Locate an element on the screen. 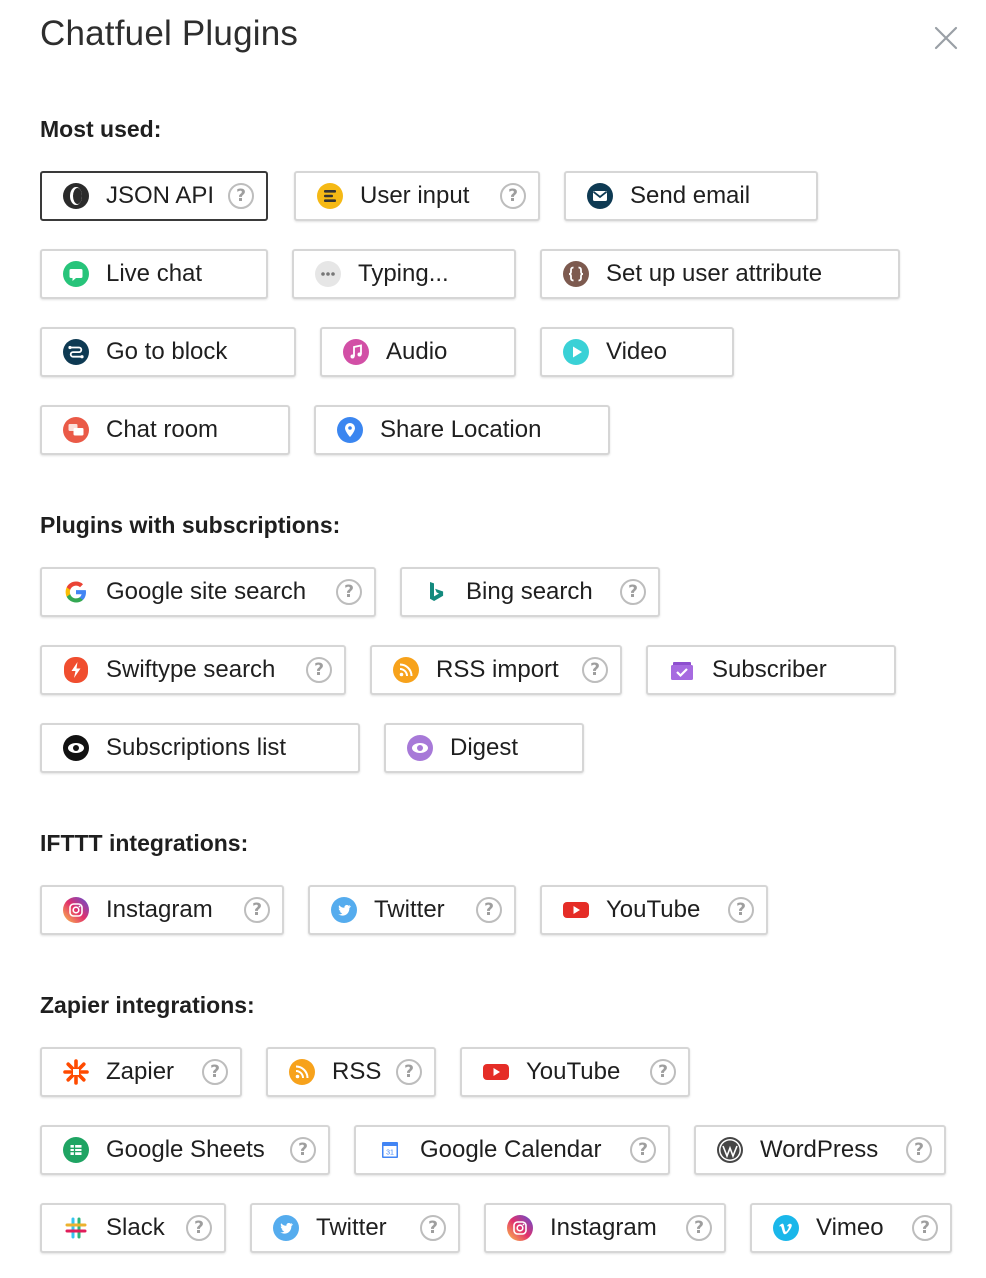 The height and width of the screenshot is (1278, 986). close-icon is located at coordinates (946, 38).